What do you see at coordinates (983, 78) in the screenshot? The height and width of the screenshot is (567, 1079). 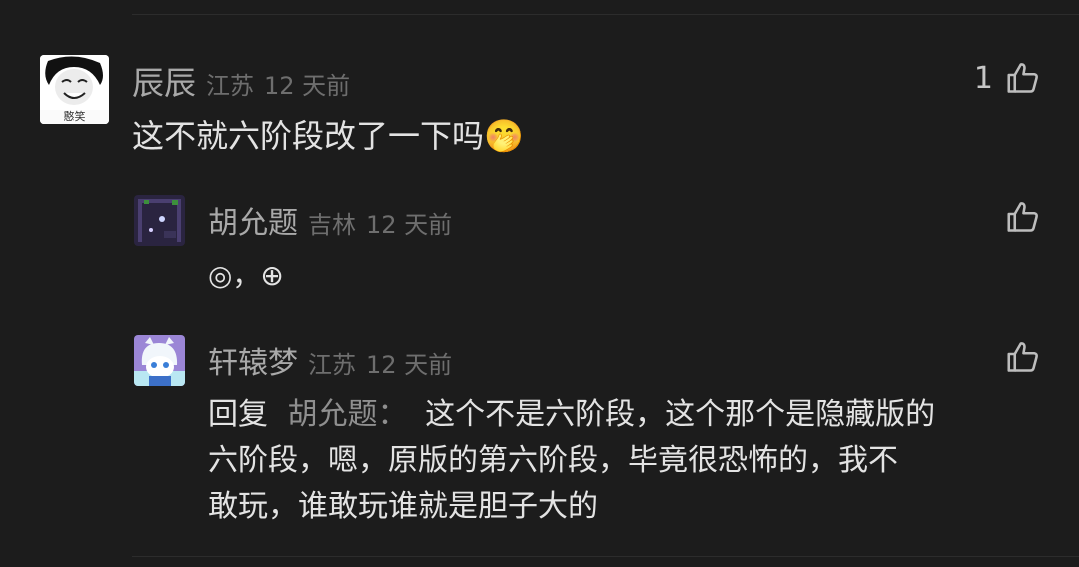 I see `like-count: 1` at bounding box center [983, 78].